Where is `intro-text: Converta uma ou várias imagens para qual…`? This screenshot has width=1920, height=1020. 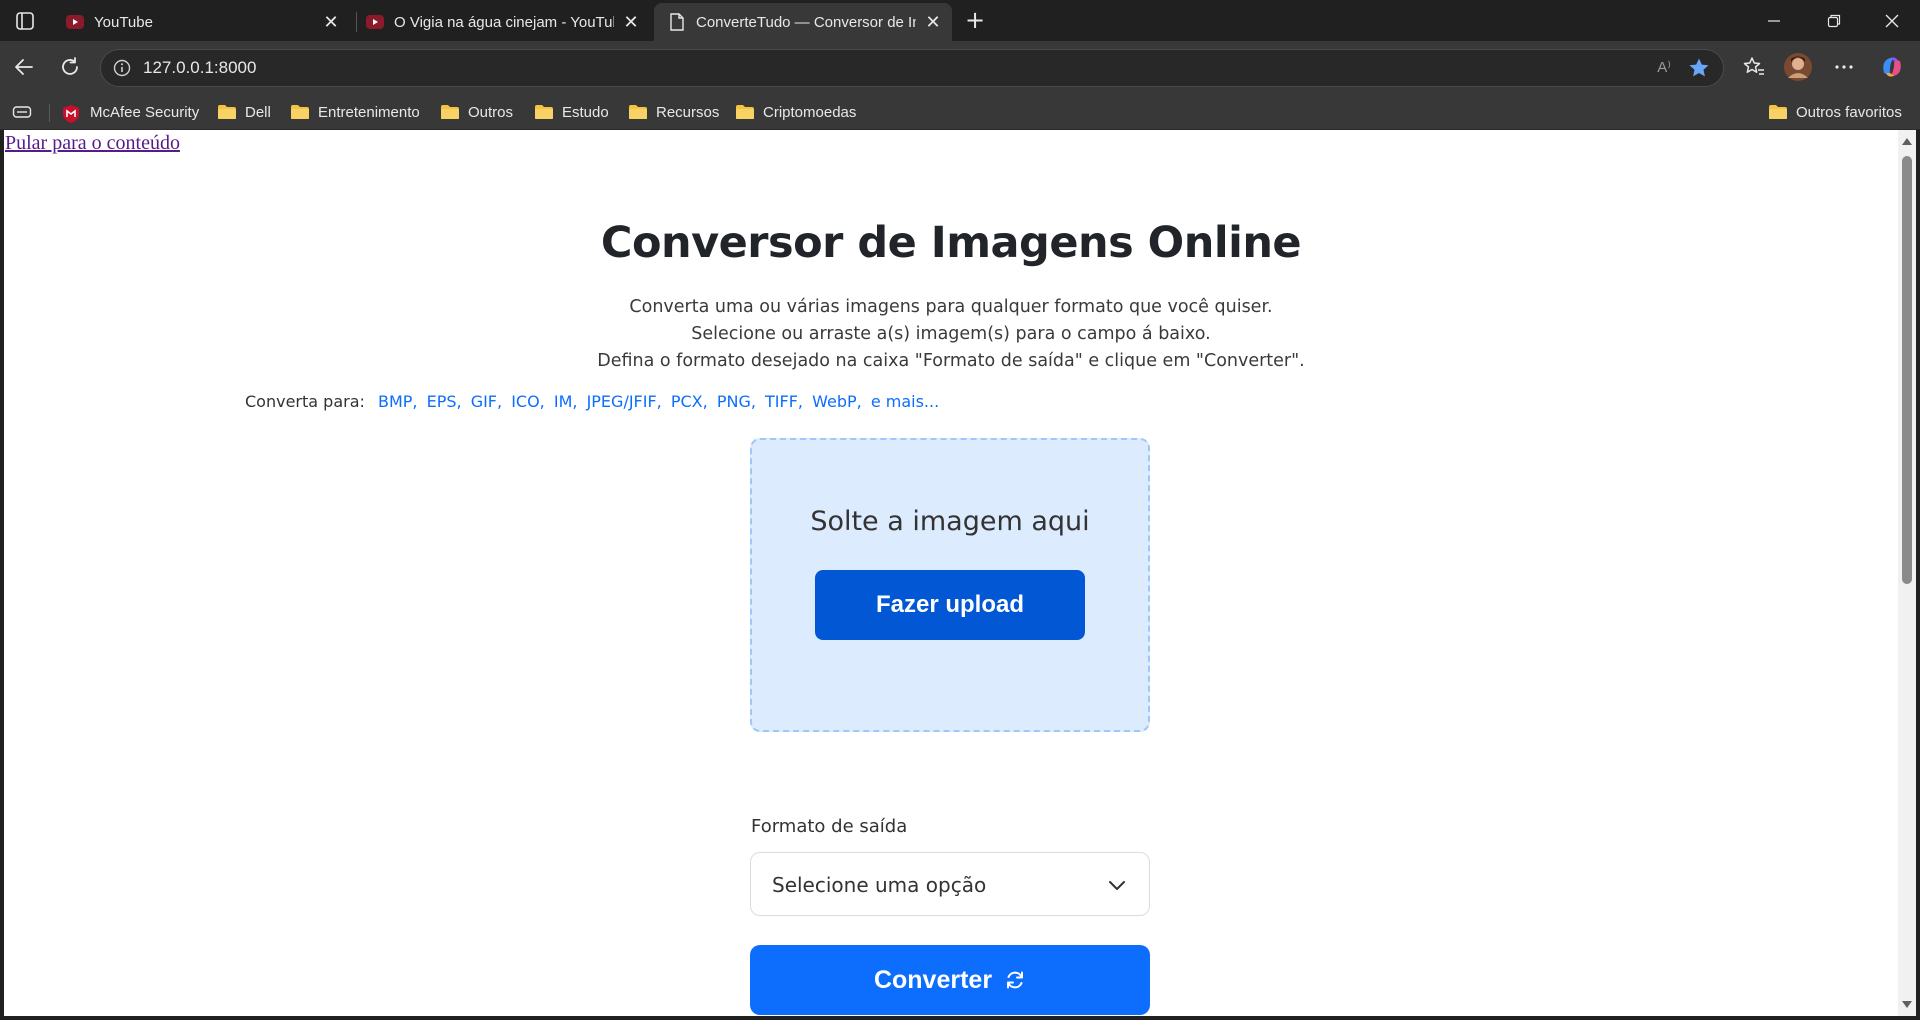
intro-text: Converta uma ou várias imagens para qual… is located at coordinates (951, 334).